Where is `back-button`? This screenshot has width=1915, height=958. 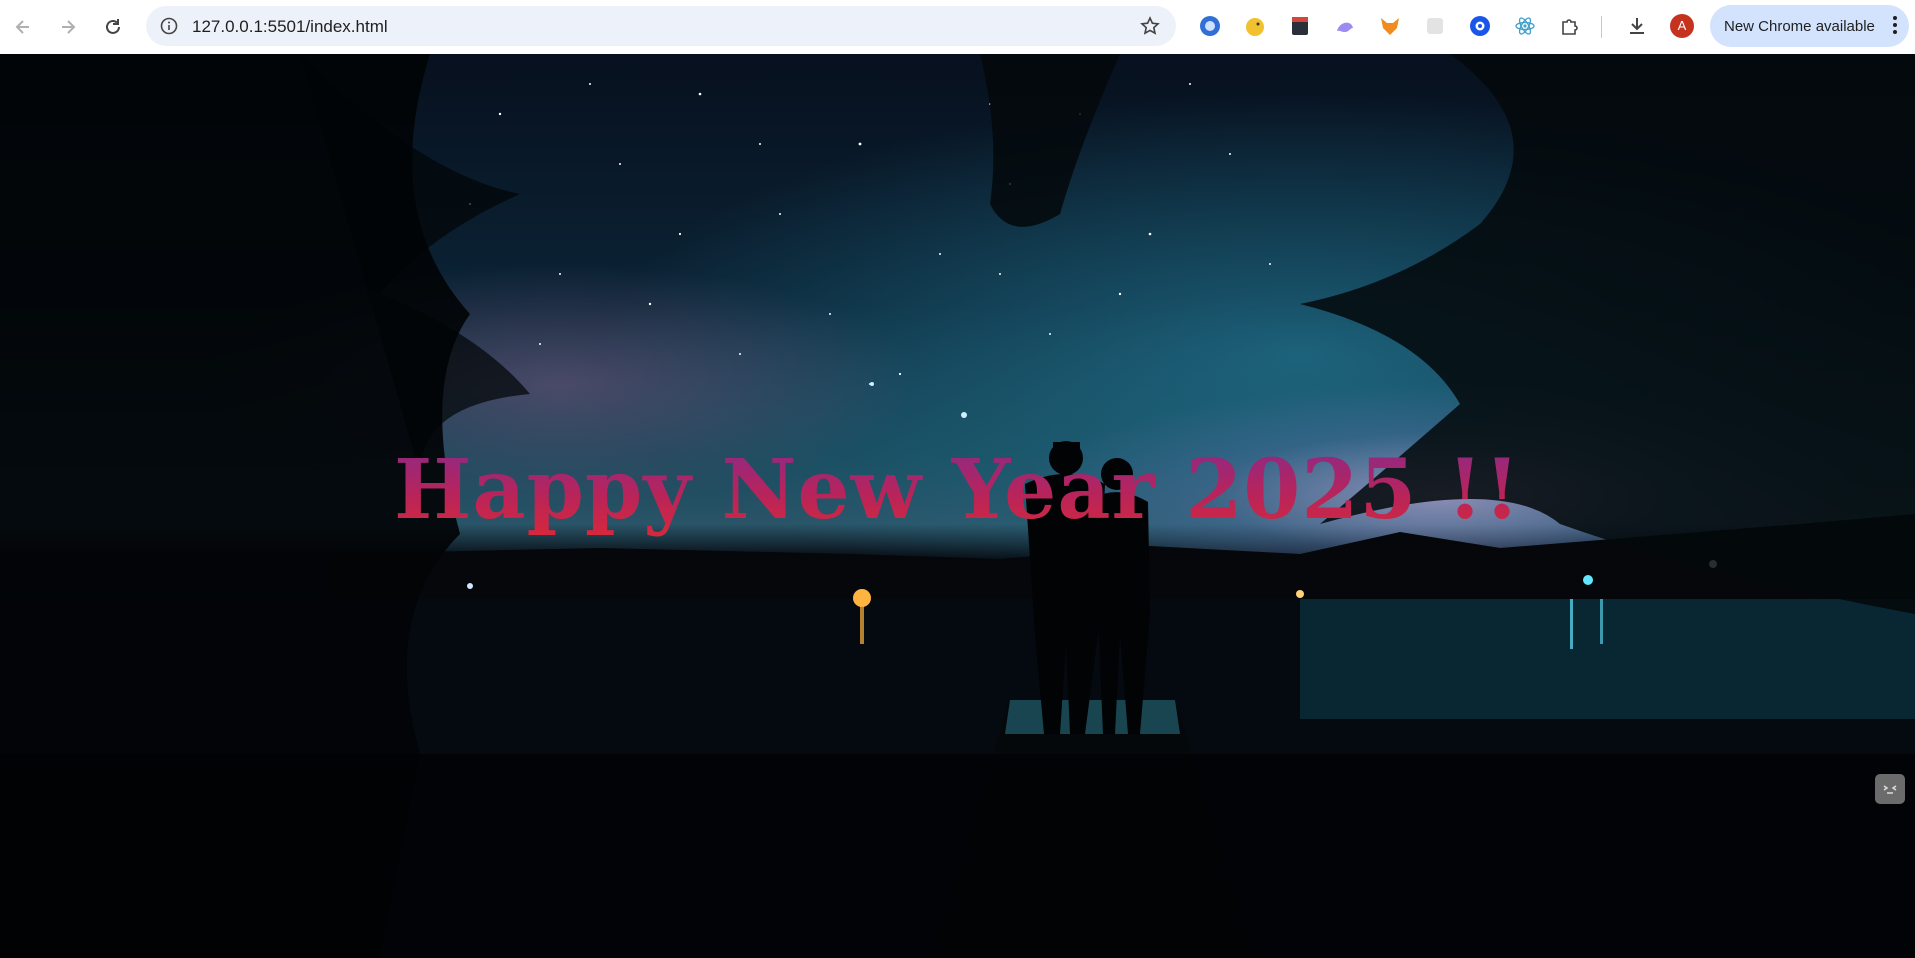 back-button is located at coordinates (23, 27).